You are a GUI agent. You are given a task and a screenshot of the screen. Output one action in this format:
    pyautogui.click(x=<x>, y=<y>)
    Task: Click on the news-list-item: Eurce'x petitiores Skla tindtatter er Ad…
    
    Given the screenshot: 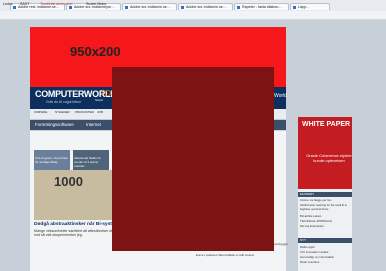 What is the action you would take?
    pyautogui.click(x=243, y=255)
    